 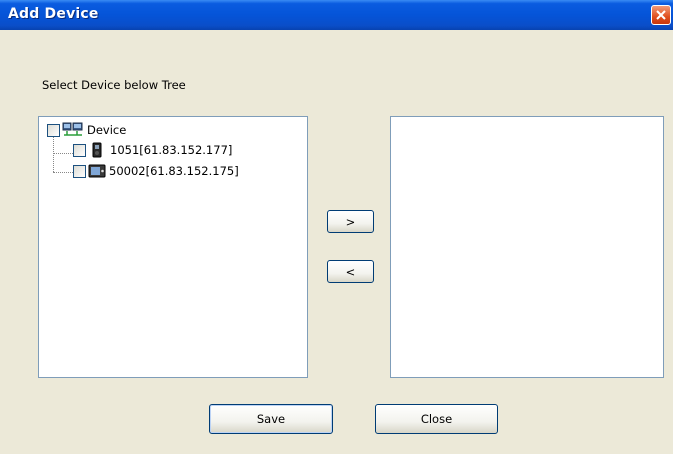 I want to click on device-1051-label: 1051[61.83.152.177], so click(x=171, y=150).